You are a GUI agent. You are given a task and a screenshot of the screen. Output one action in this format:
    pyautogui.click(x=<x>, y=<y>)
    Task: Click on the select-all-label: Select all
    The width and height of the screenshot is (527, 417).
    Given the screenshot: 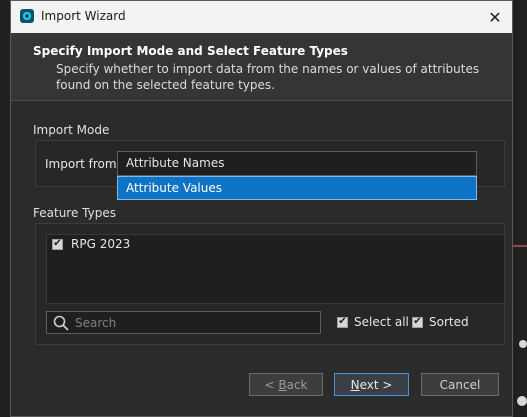 What is the action you would take?
    pyautogui.click(x=381, y=322)
    